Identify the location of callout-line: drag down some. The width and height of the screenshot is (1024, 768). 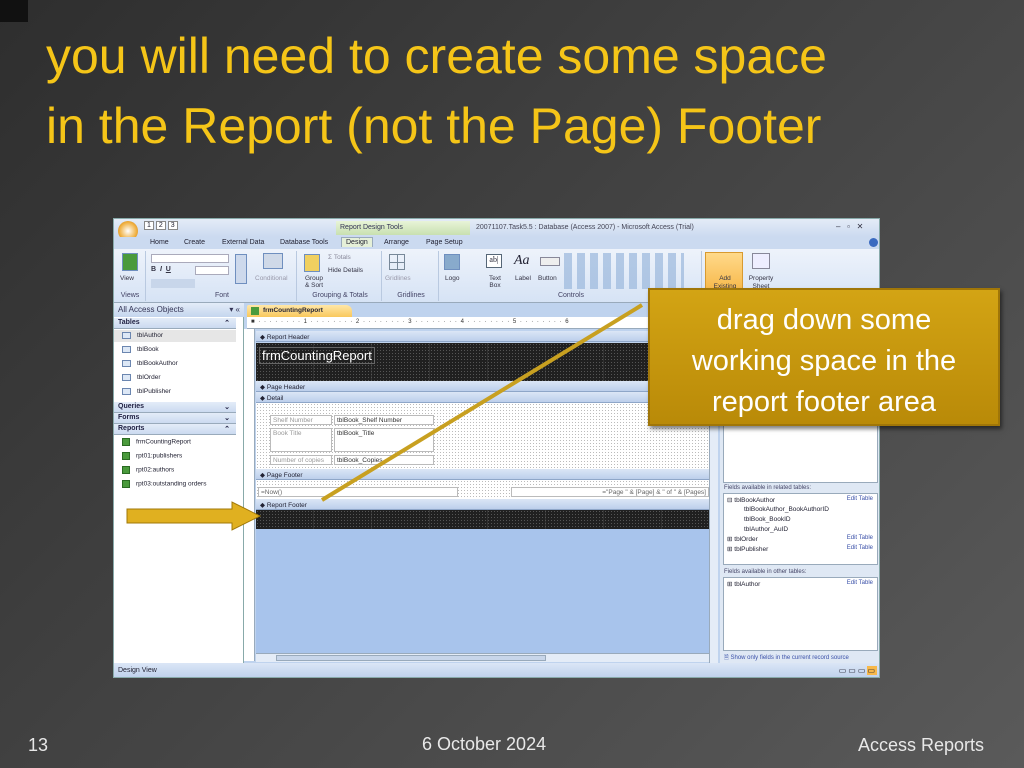
(824, 320).